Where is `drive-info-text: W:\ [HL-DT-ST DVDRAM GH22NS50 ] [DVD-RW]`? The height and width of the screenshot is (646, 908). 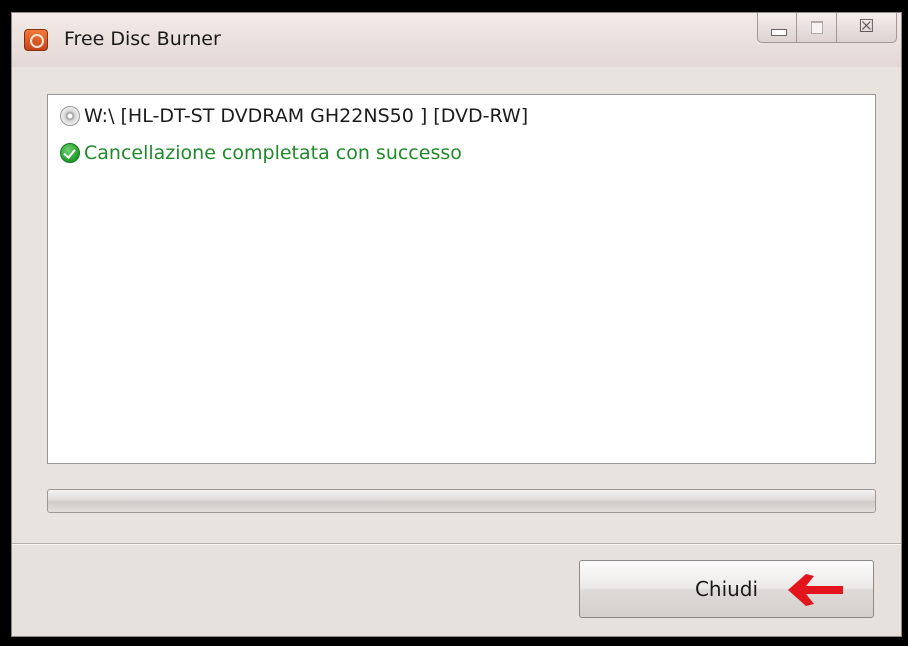
drive-info-text: W:\ [HL-DT-ST DVDRAM GH22NS50 ] [DVD-RW] is located at coordinates (306, 116).